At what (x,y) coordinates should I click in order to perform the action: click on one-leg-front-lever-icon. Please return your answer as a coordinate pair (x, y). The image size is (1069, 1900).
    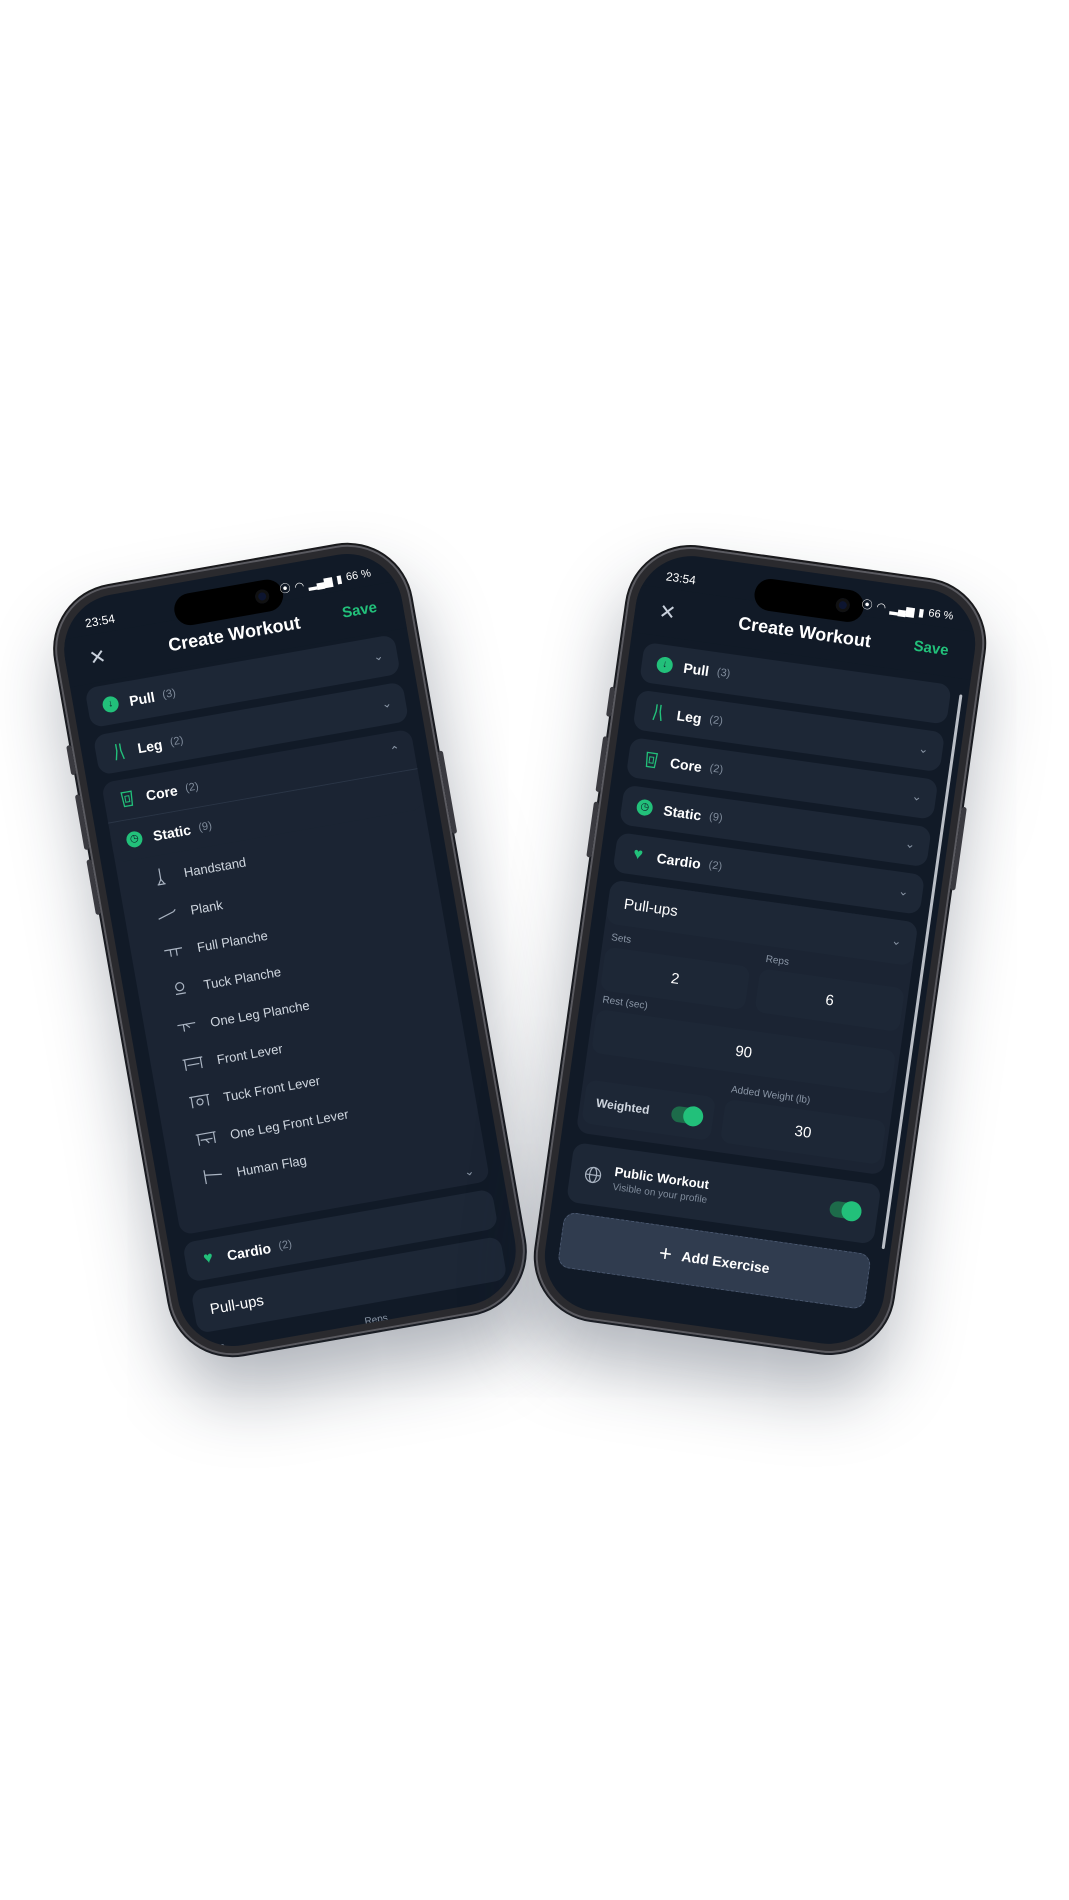
    Looking at the image, I should click on (206, 1138).